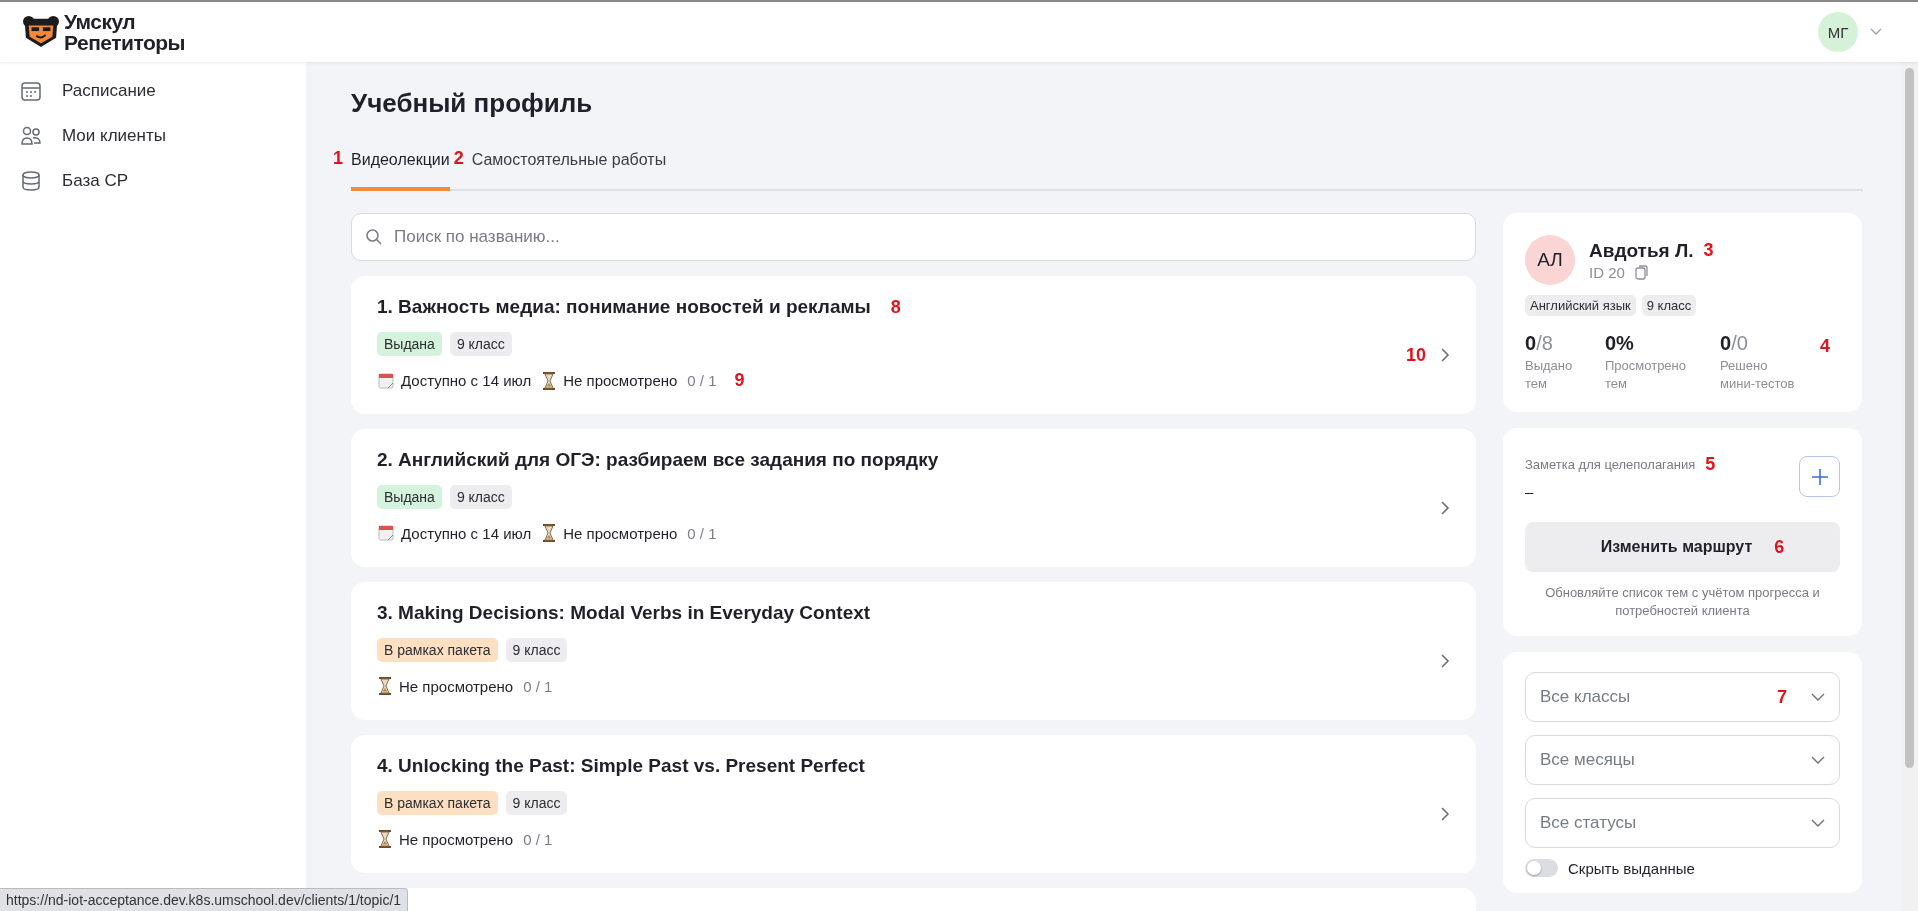  Describe the element at coordinates (204, 899) in the screenshot. I see `link-url-tooltip: https://nd-iot-acceptance.dev.k8s.umschool.dev/clients/1/topic/1` at that location.